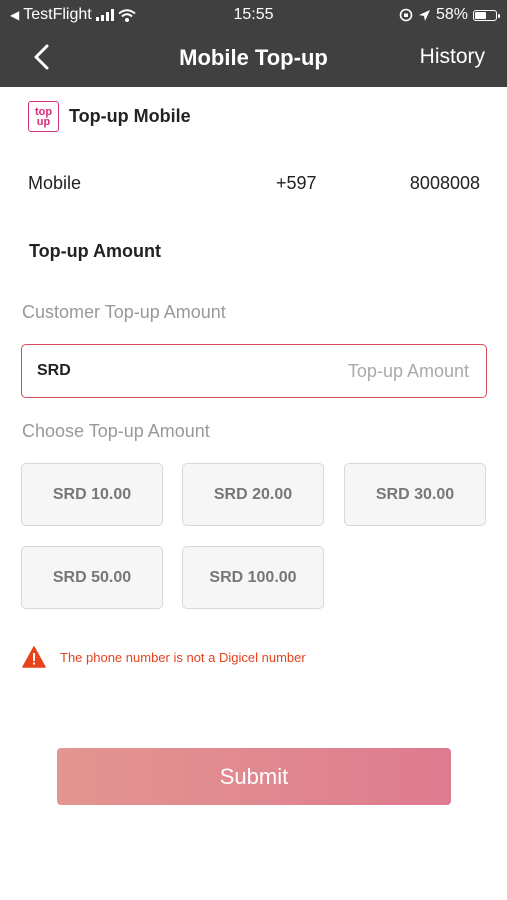  I want to click on submit-button: Submit, so click(254, 776).